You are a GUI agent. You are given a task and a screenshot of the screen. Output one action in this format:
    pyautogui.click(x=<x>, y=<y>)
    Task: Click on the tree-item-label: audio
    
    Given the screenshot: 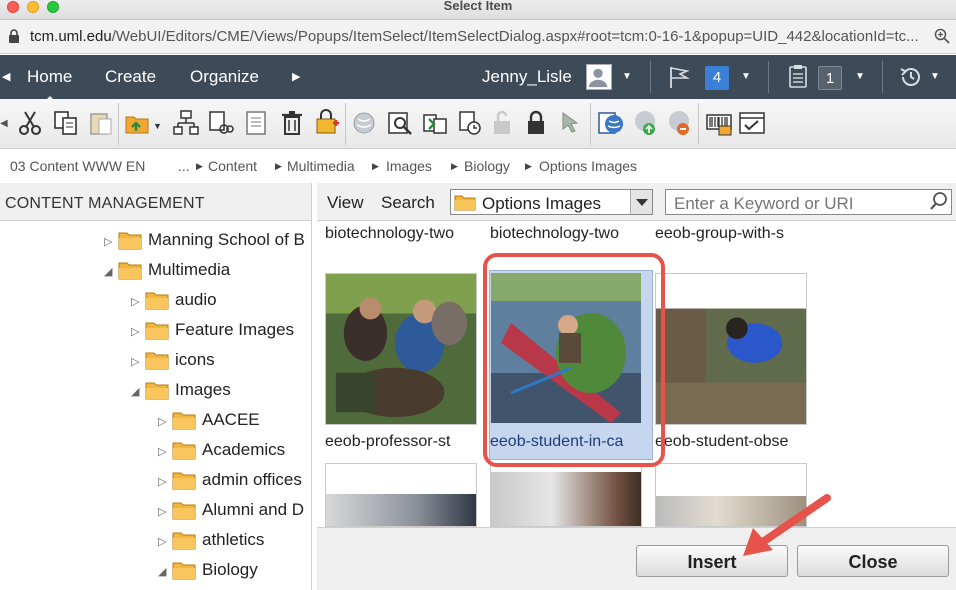 What is the action you would take?
    pyautogui.click(x=196, y=299)
    